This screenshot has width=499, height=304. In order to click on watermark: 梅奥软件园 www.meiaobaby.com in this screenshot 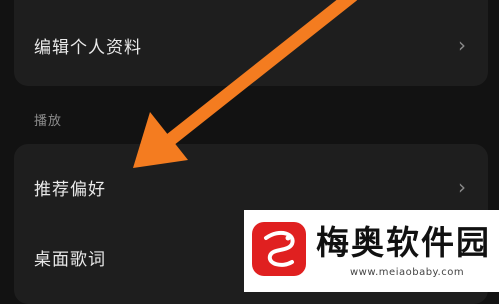, I will do `click(371, 251)`.